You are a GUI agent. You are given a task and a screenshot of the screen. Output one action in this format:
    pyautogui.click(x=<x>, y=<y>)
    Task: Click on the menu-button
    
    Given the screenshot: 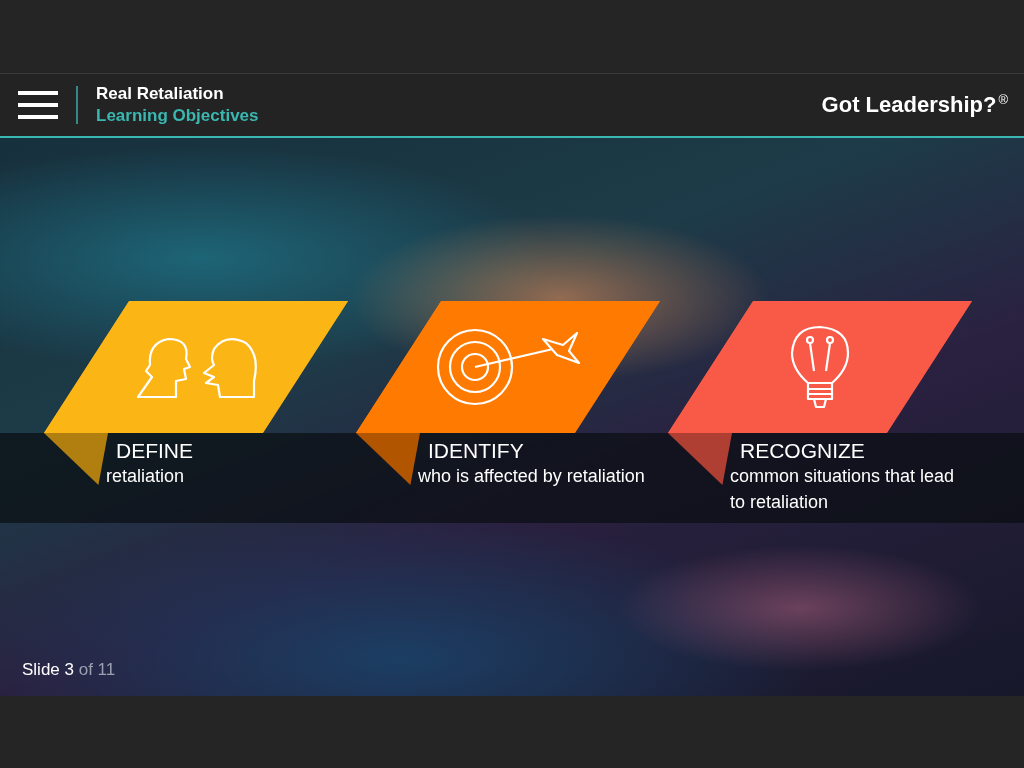 What is the action you would take?
    pyautogui.click(x=38, y=105)
    